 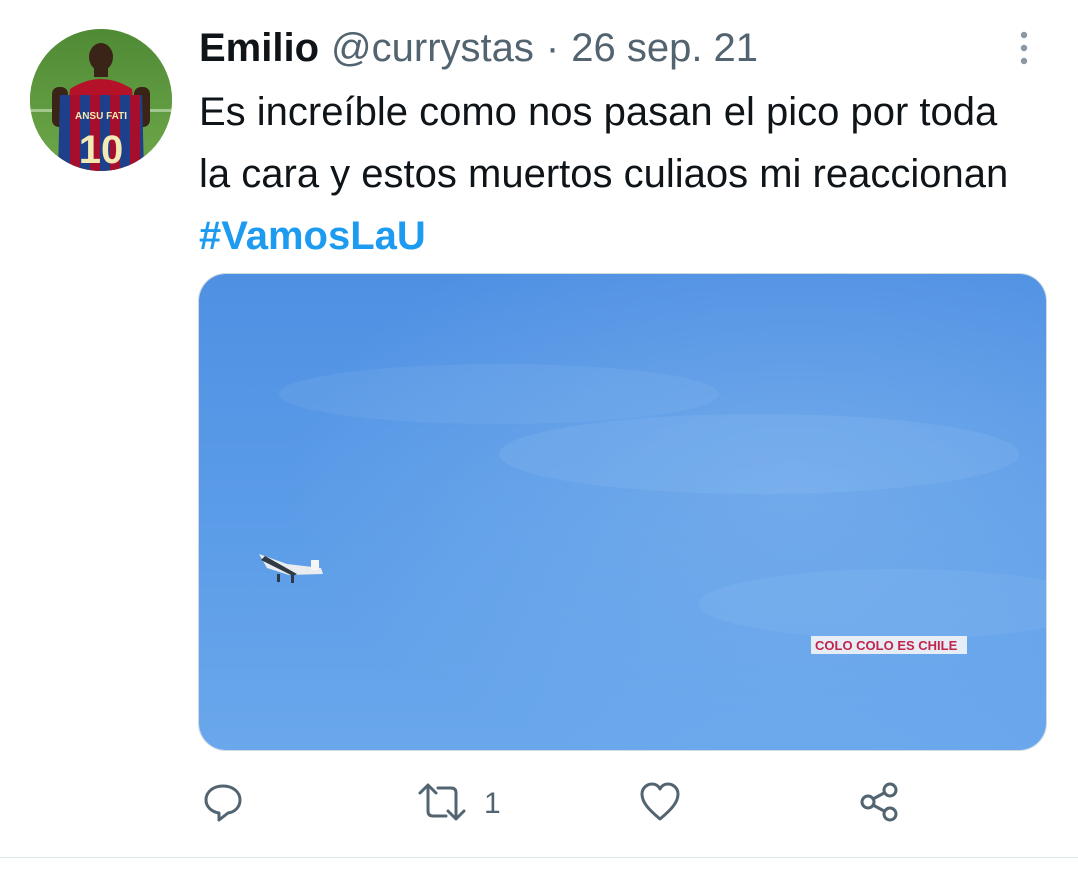 I want to click on heart-icon, so click(x=660, y=804).